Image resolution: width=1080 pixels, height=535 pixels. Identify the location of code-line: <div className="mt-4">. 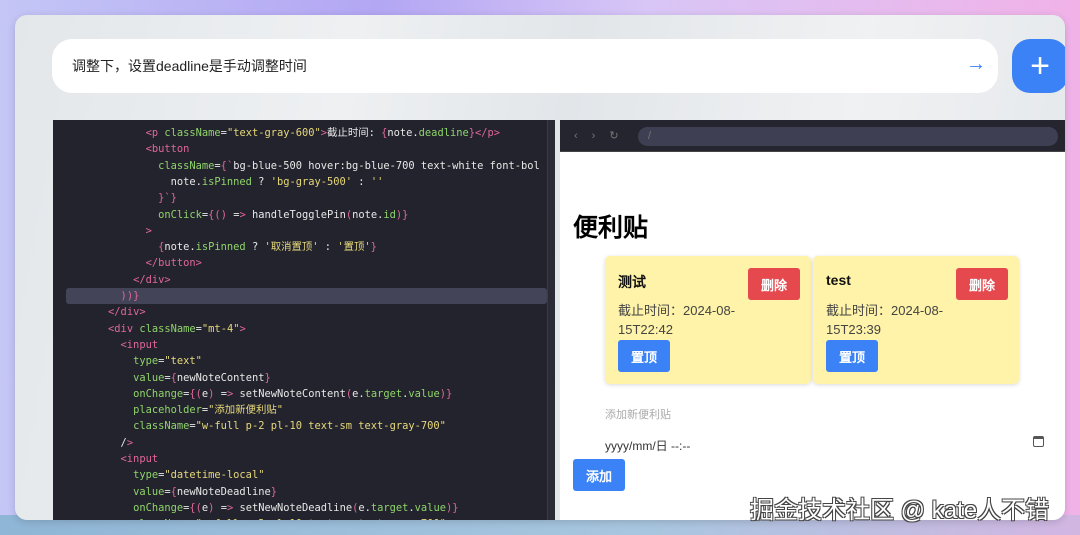
(177, 328).